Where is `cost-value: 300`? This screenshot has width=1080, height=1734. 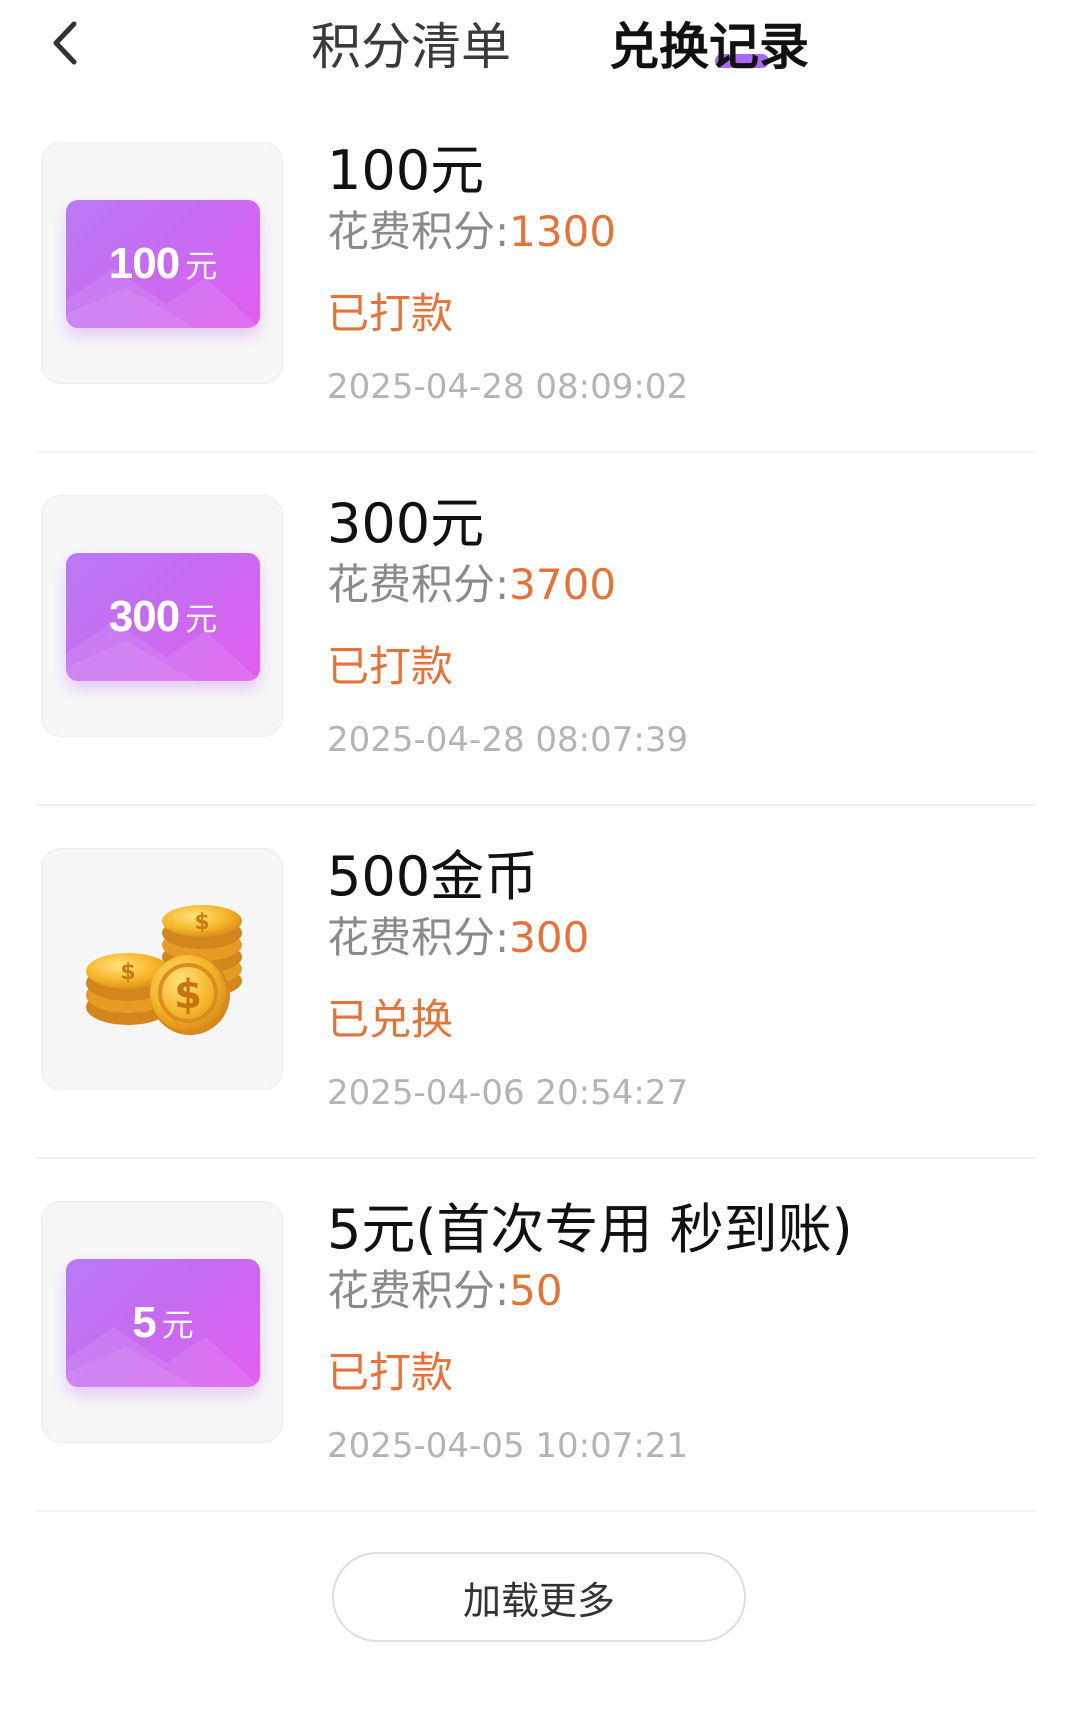
cost-value: 300 is located at coordinates (549, 937).